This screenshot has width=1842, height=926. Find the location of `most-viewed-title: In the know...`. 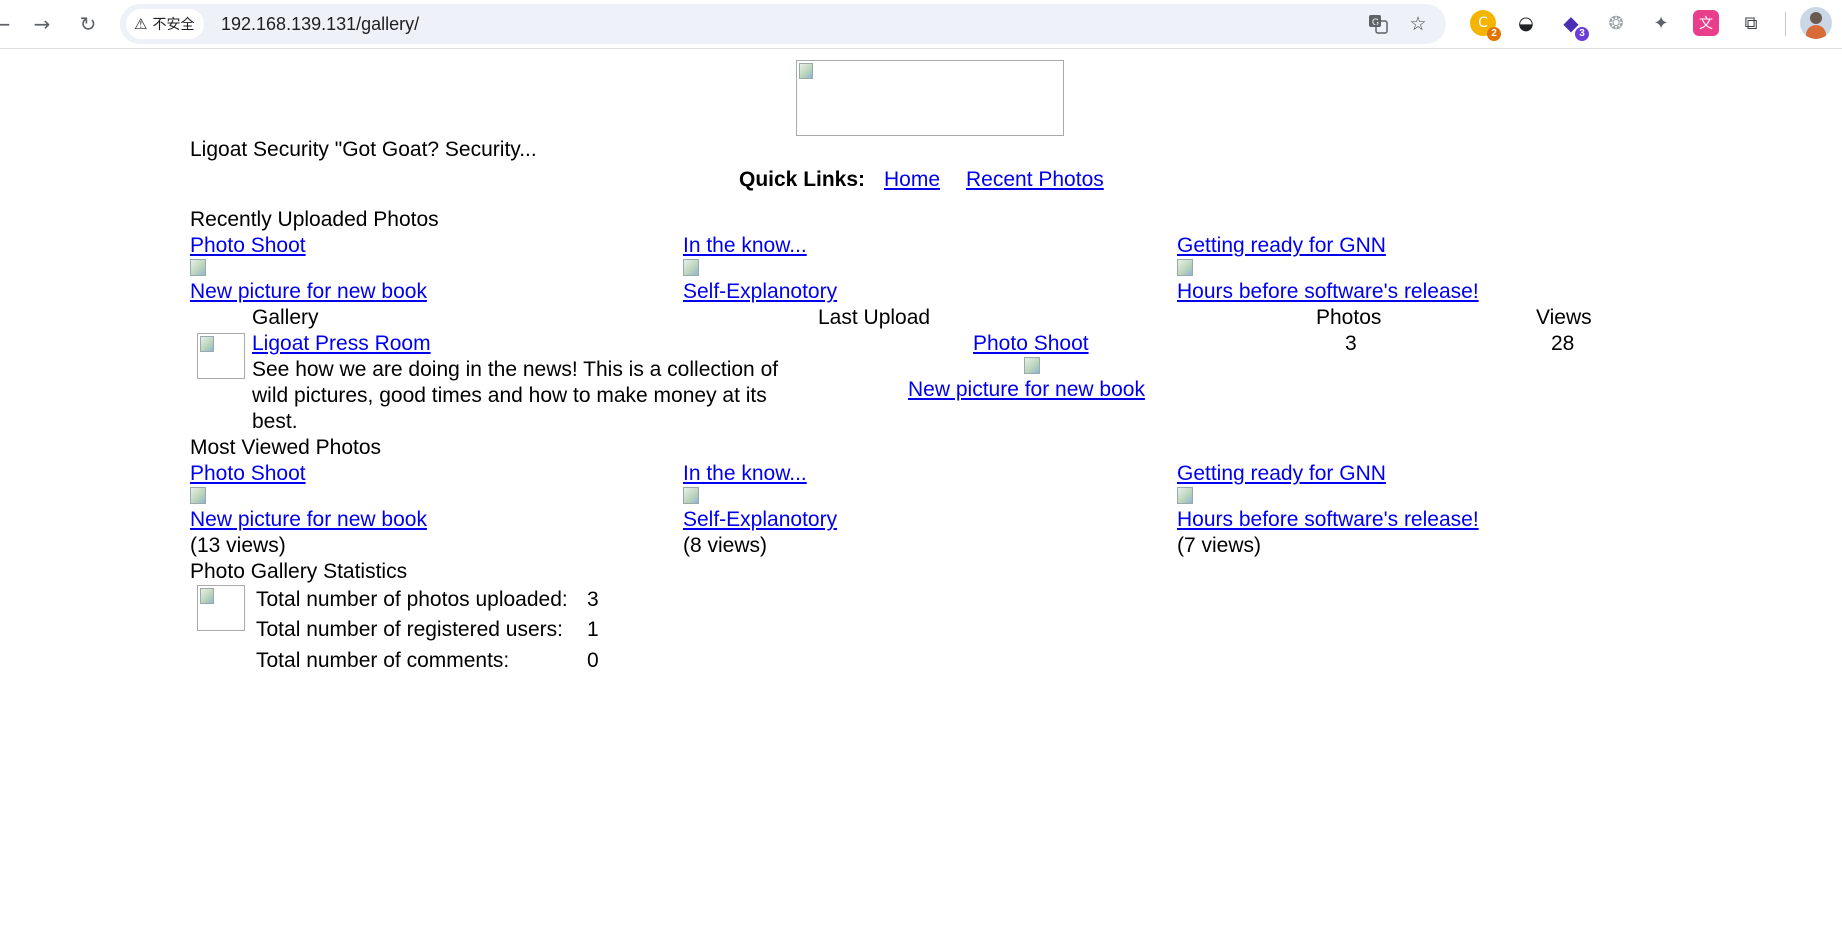

most-viewed-title: In the know... is located at coordinates (745, 474).